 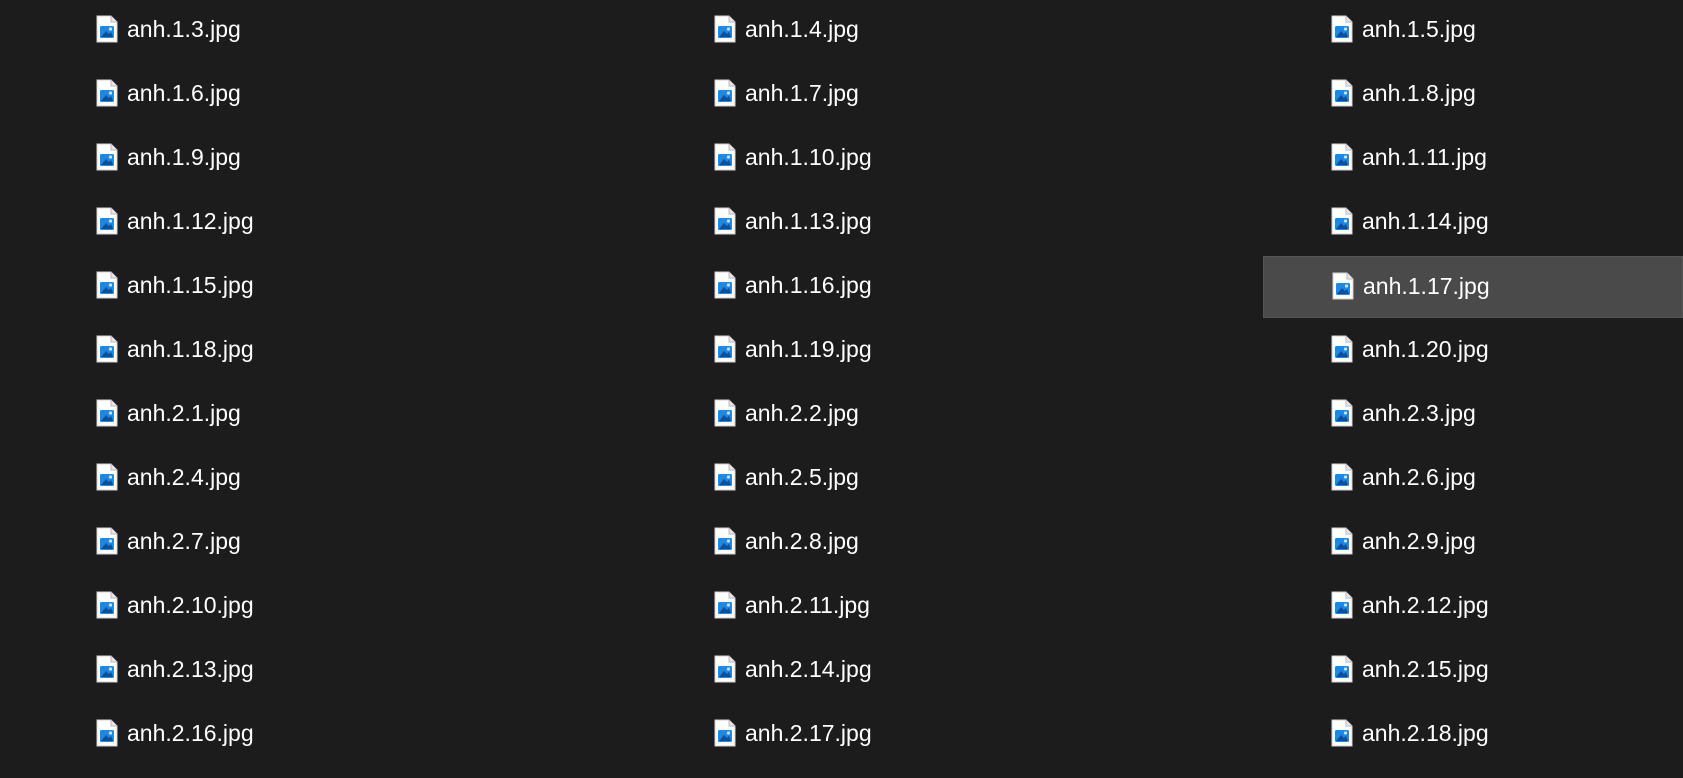 I want to click on file-name: anh.2.17.jpg, so click(x=808, y=733).